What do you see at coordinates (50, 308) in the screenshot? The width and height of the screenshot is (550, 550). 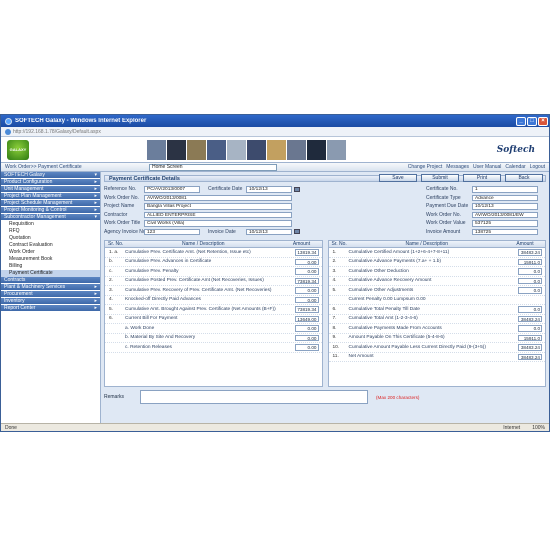 I see `sidebar-group: Report Center ▸` at bounding box center [50, 308].